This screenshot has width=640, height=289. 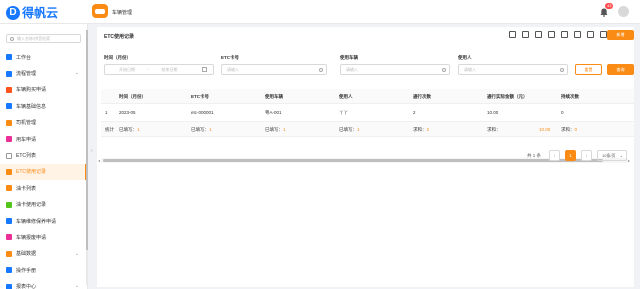 I want to click on column-header: 时间（月份）, so click(x=132, y=96).